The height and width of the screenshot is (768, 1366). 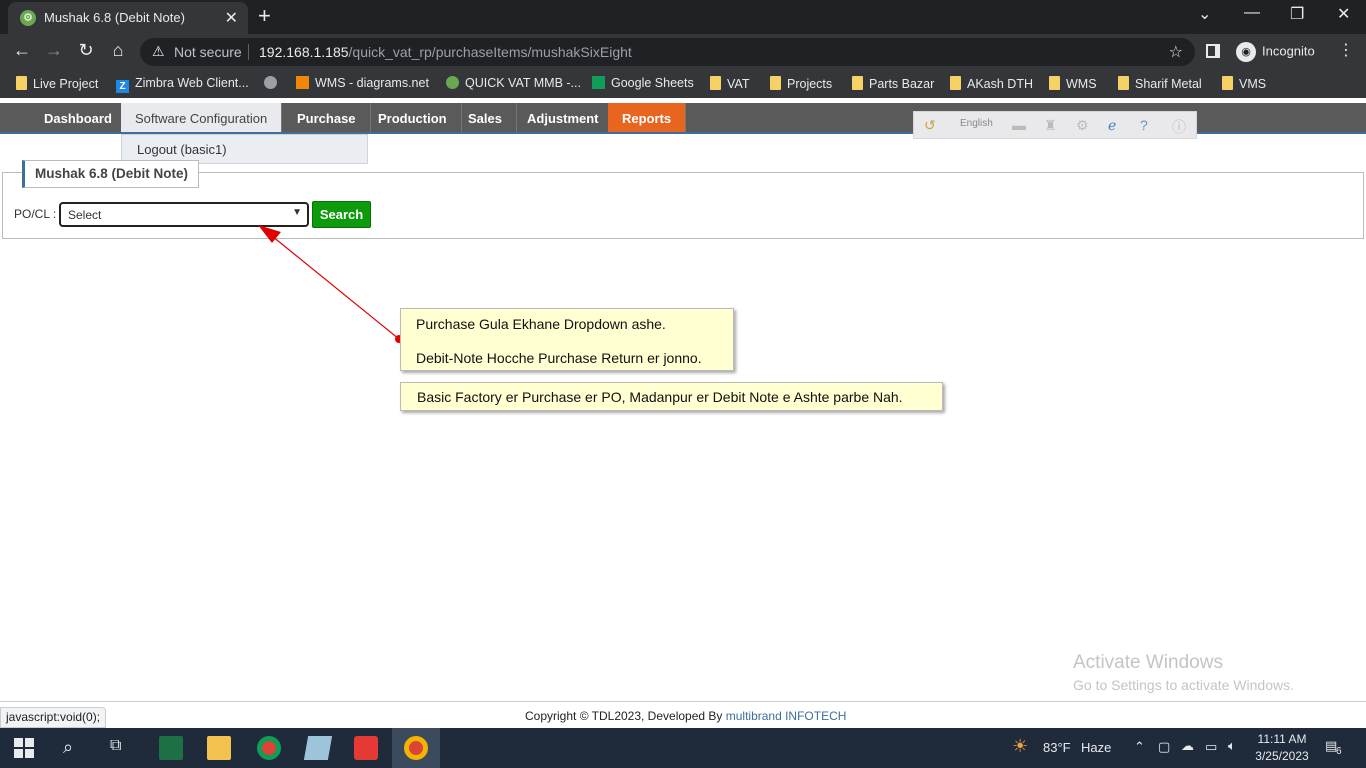 I want to click on translate-icon: ↺, so click(x=930, y=125).